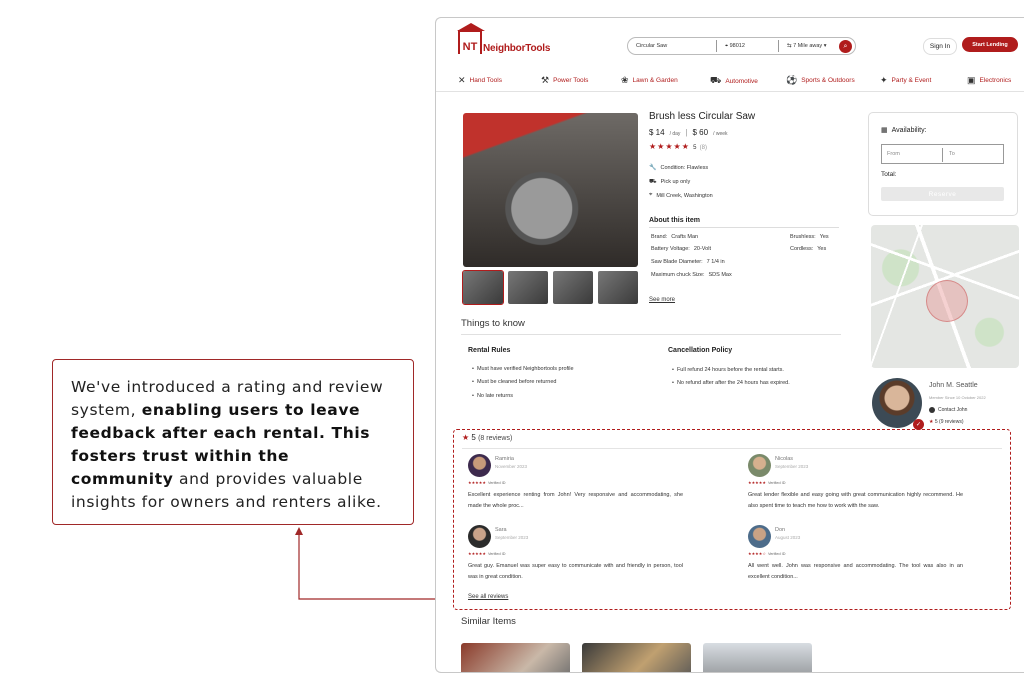  Describe the element at coordinates (904, 130) in the screenshot. I see `availability-label: ▦ Availability:` at that location.